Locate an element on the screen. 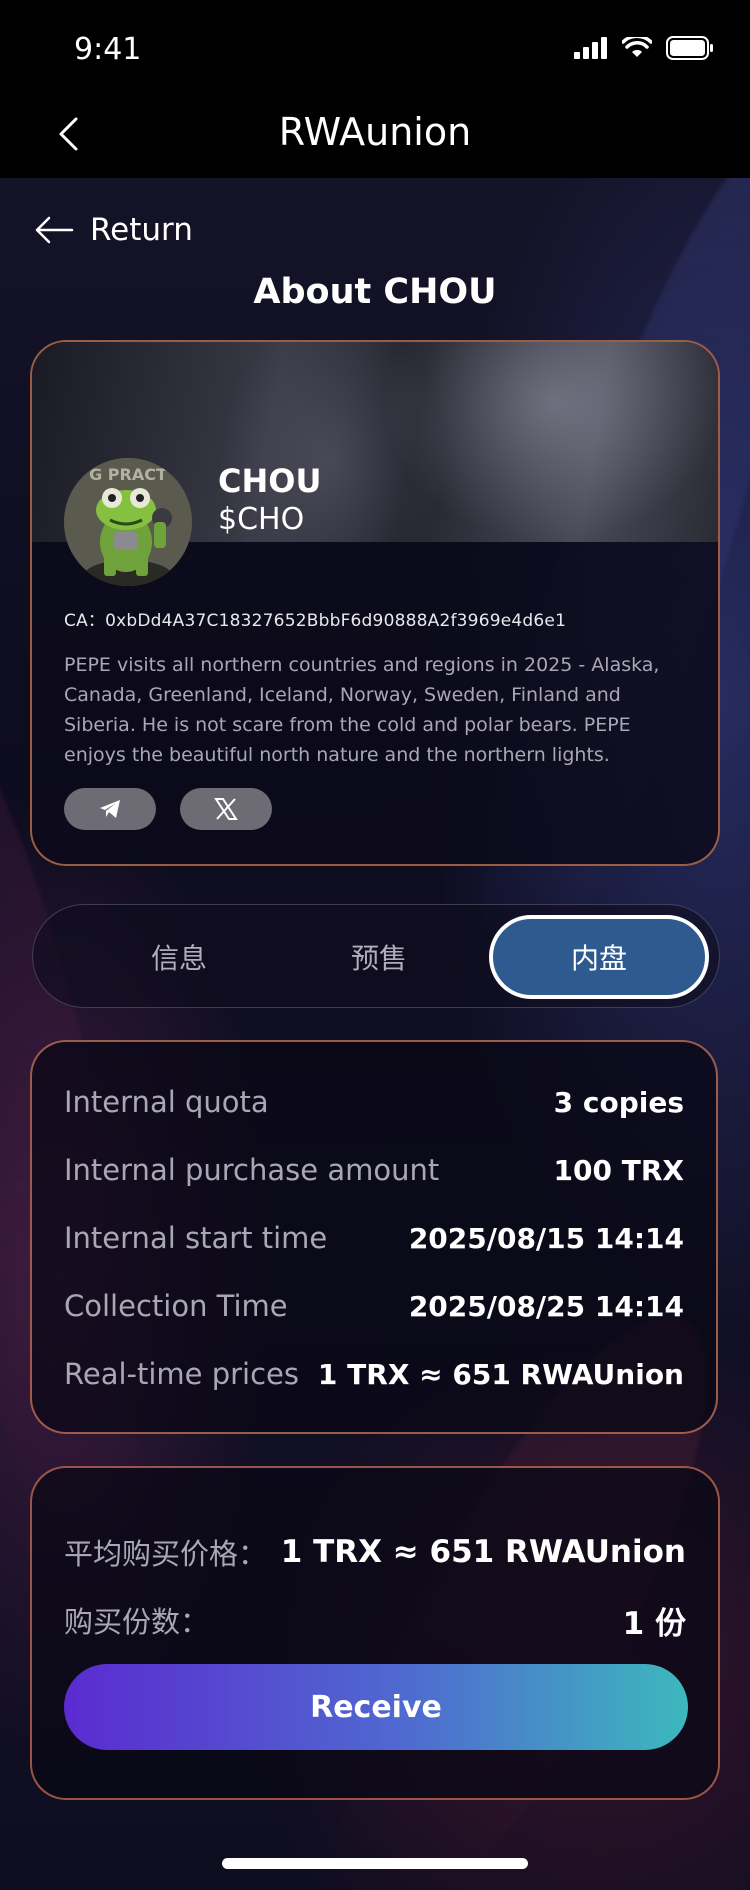  copies-row: 购买份数： 1 份 is located at coordinates (375, 1620).